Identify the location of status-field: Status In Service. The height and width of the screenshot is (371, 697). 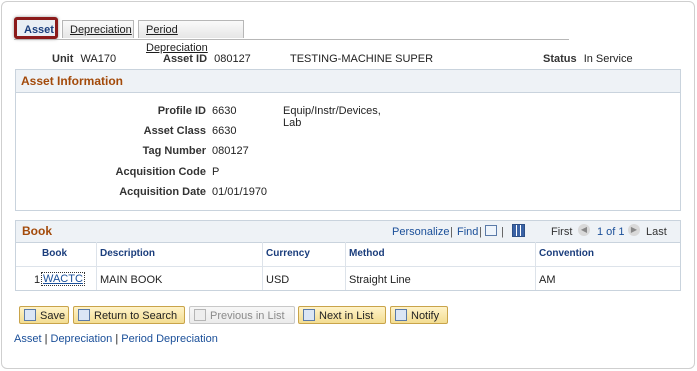
(588, 59).